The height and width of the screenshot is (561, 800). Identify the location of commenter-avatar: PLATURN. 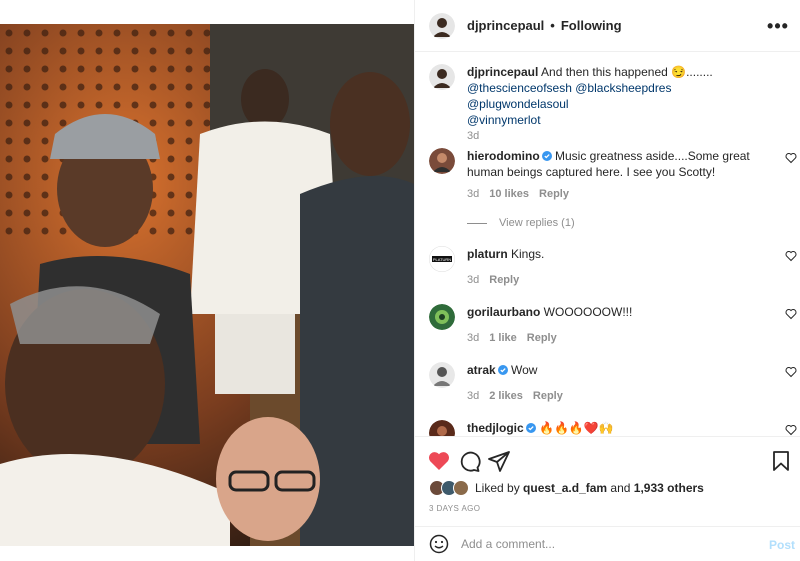
(442, 259).